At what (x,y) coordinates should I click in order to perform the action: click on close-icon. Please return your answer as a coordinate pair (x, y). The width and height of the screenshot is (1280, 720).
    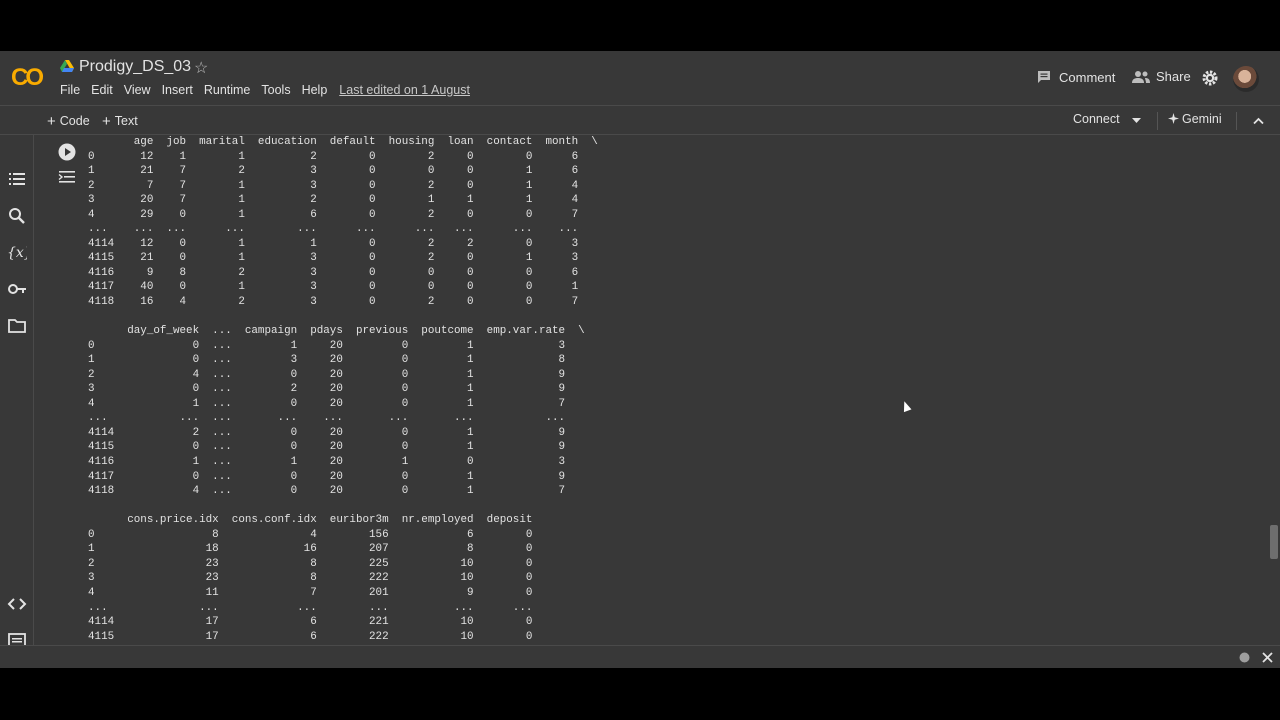
    Looking at the image, I should click on (1267, 657).